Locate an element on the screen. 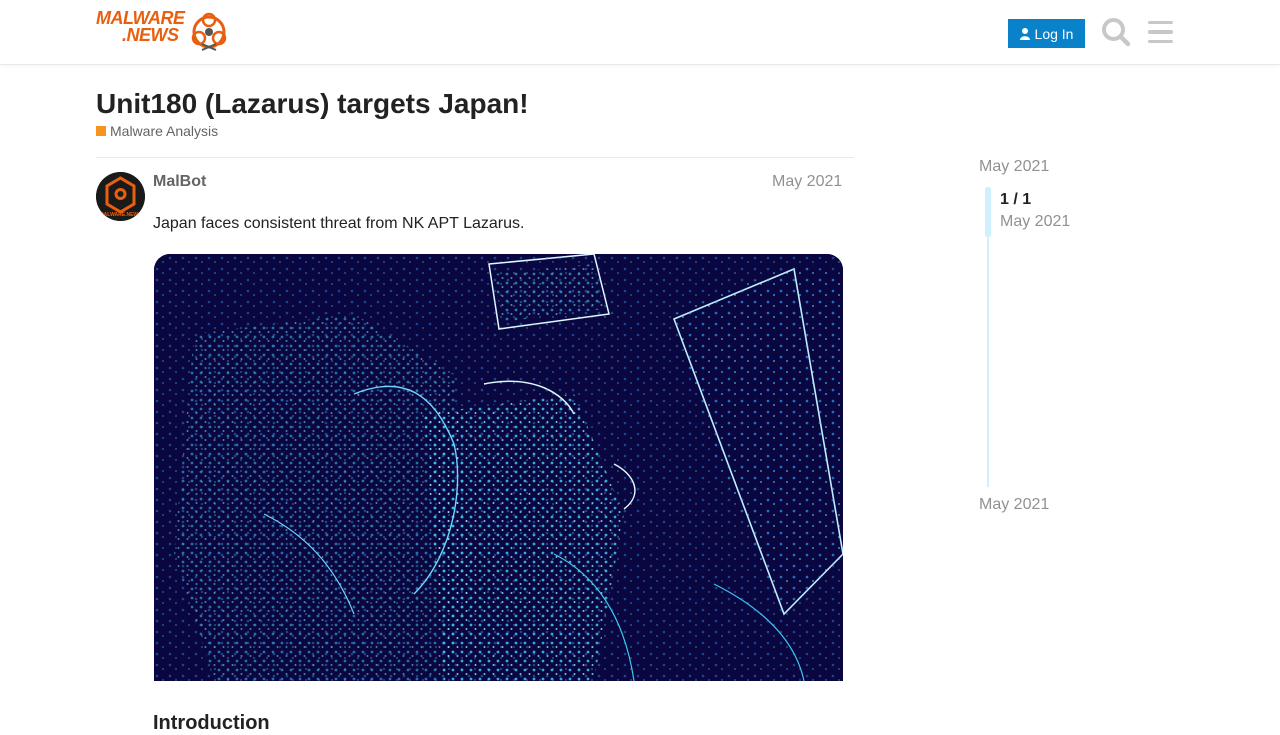  avatar-text: MALWARE.NEWS is located at coordinates (121, 215).